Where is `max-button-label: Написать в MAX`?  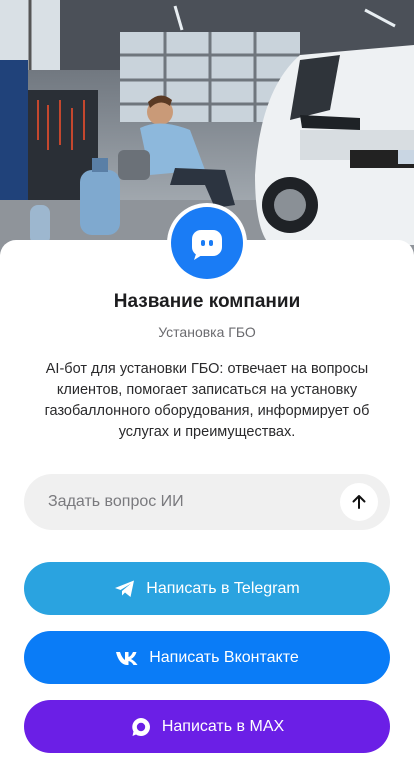
max-button-label: Написать в MAX is located at coordinates (223, 726).